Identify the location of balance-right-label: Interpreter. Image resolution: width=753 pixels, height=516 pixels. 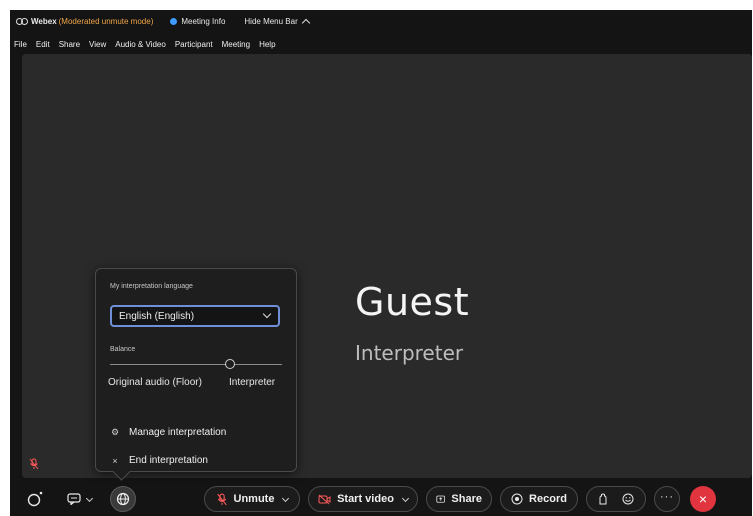
(252, 382).